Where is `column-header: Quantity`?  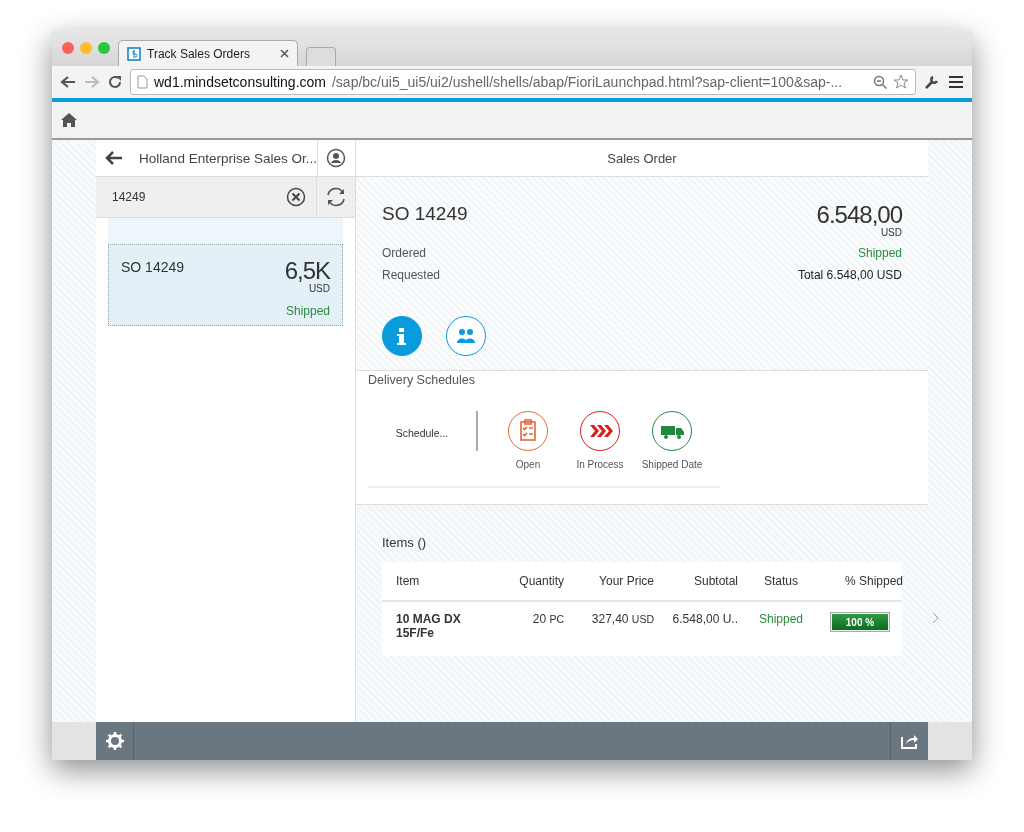 column-header: Quantity is located at coordinates (541, 581).